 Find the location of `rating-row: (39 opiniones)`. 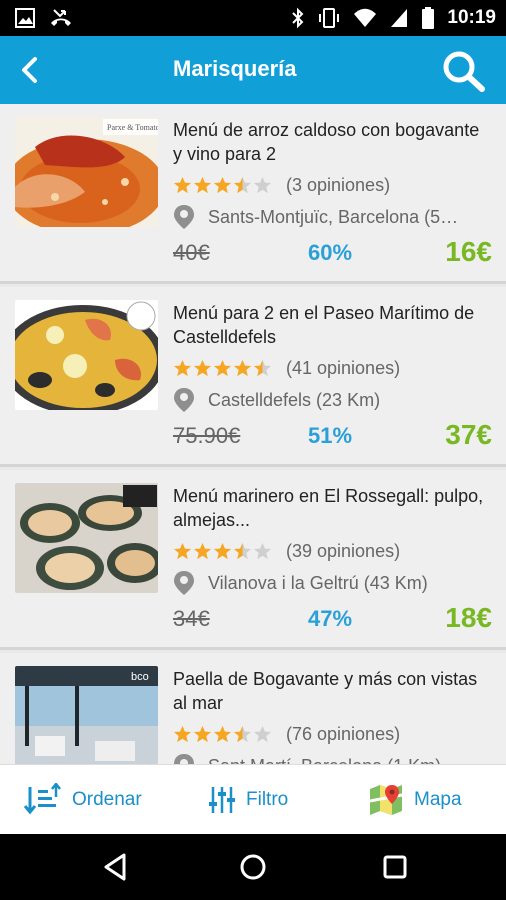

rating-row: (39 opiniones) is located at coordinates (286, 551).